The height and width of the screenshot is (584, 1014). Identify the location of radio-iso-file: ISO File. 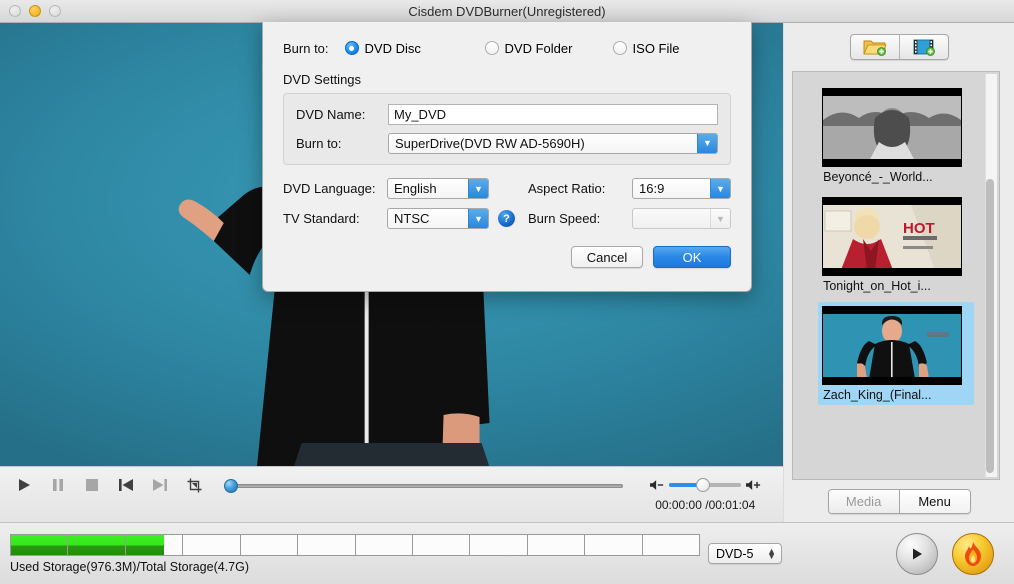
(646, 48).